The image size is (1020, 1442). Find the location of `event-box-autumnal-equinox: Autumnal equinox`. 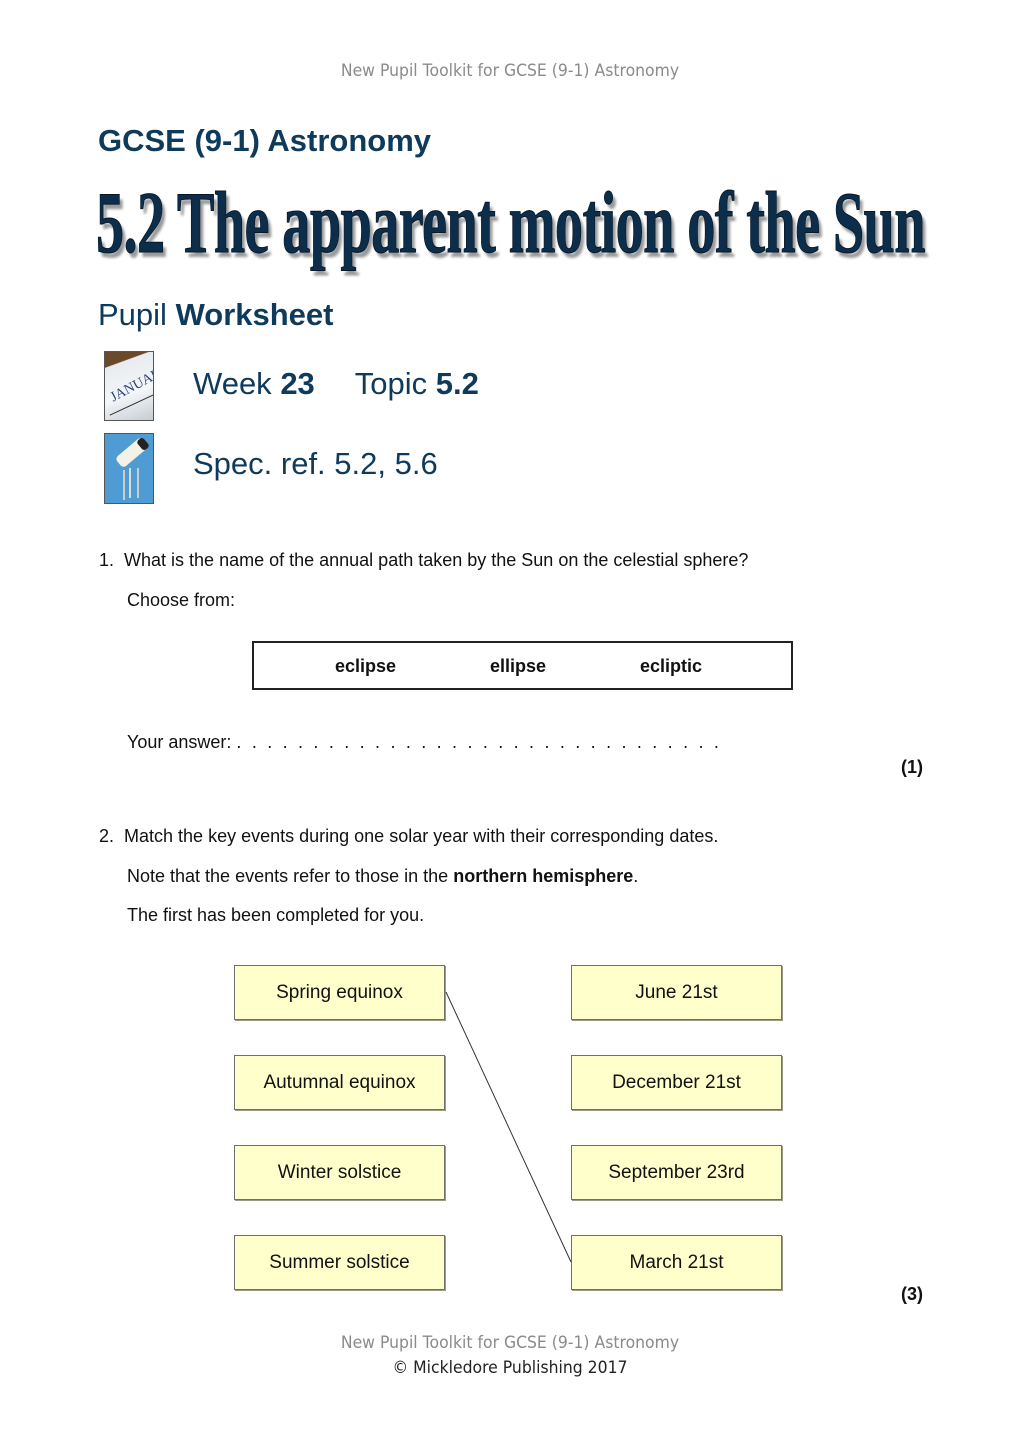

event-box-autumnal-equinox: Autumnal equinox is located at coordinates (339, 1082).